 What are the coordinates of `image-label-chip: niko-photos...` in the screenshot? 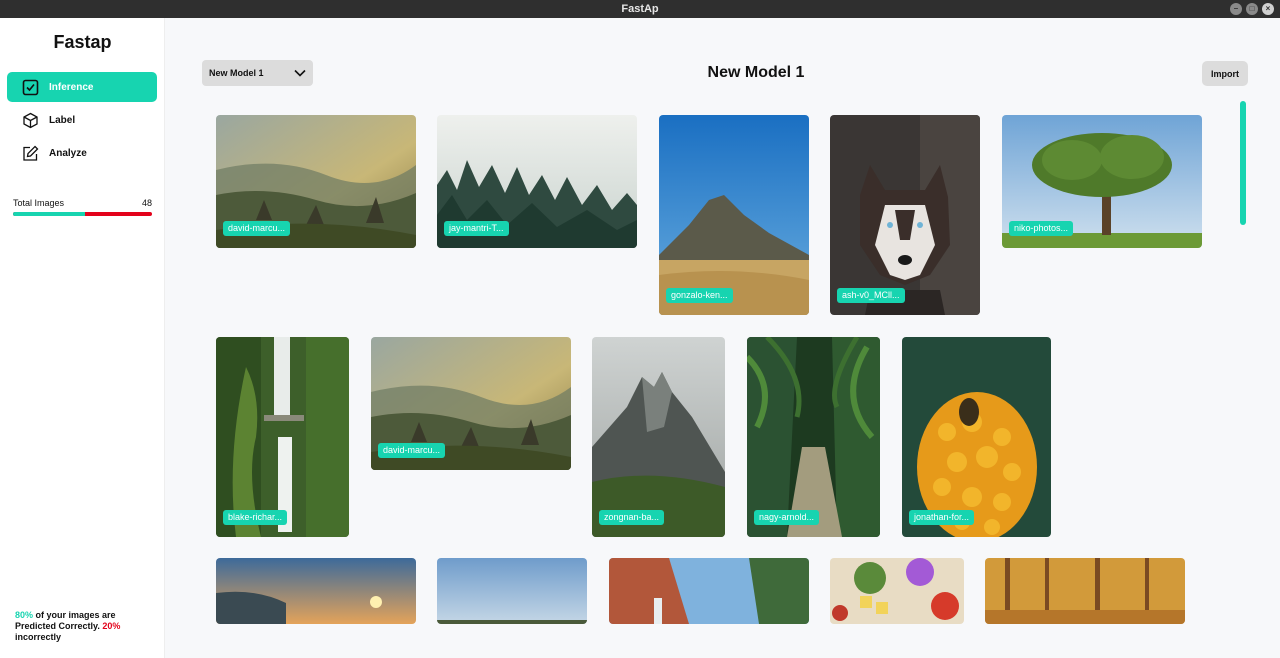 It's located at (1041, 228).